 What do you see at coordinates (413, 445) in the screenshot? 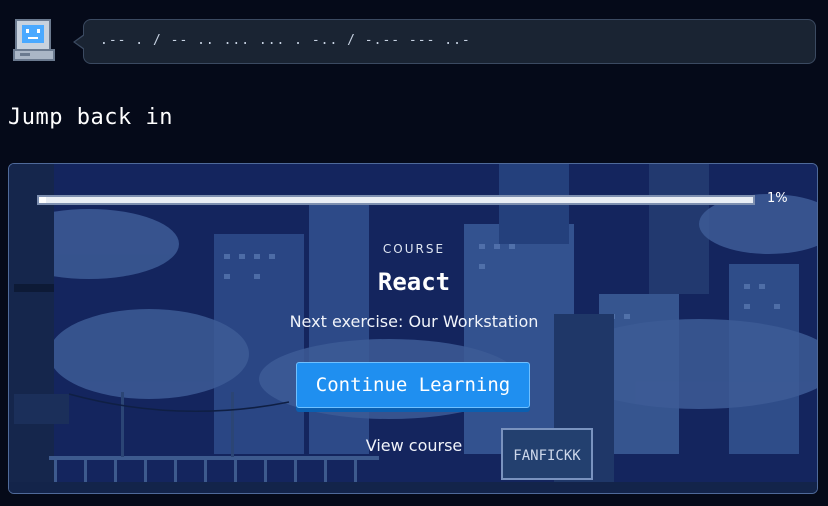
I see `view-course-link: View course` at bounding box center [413, 445].